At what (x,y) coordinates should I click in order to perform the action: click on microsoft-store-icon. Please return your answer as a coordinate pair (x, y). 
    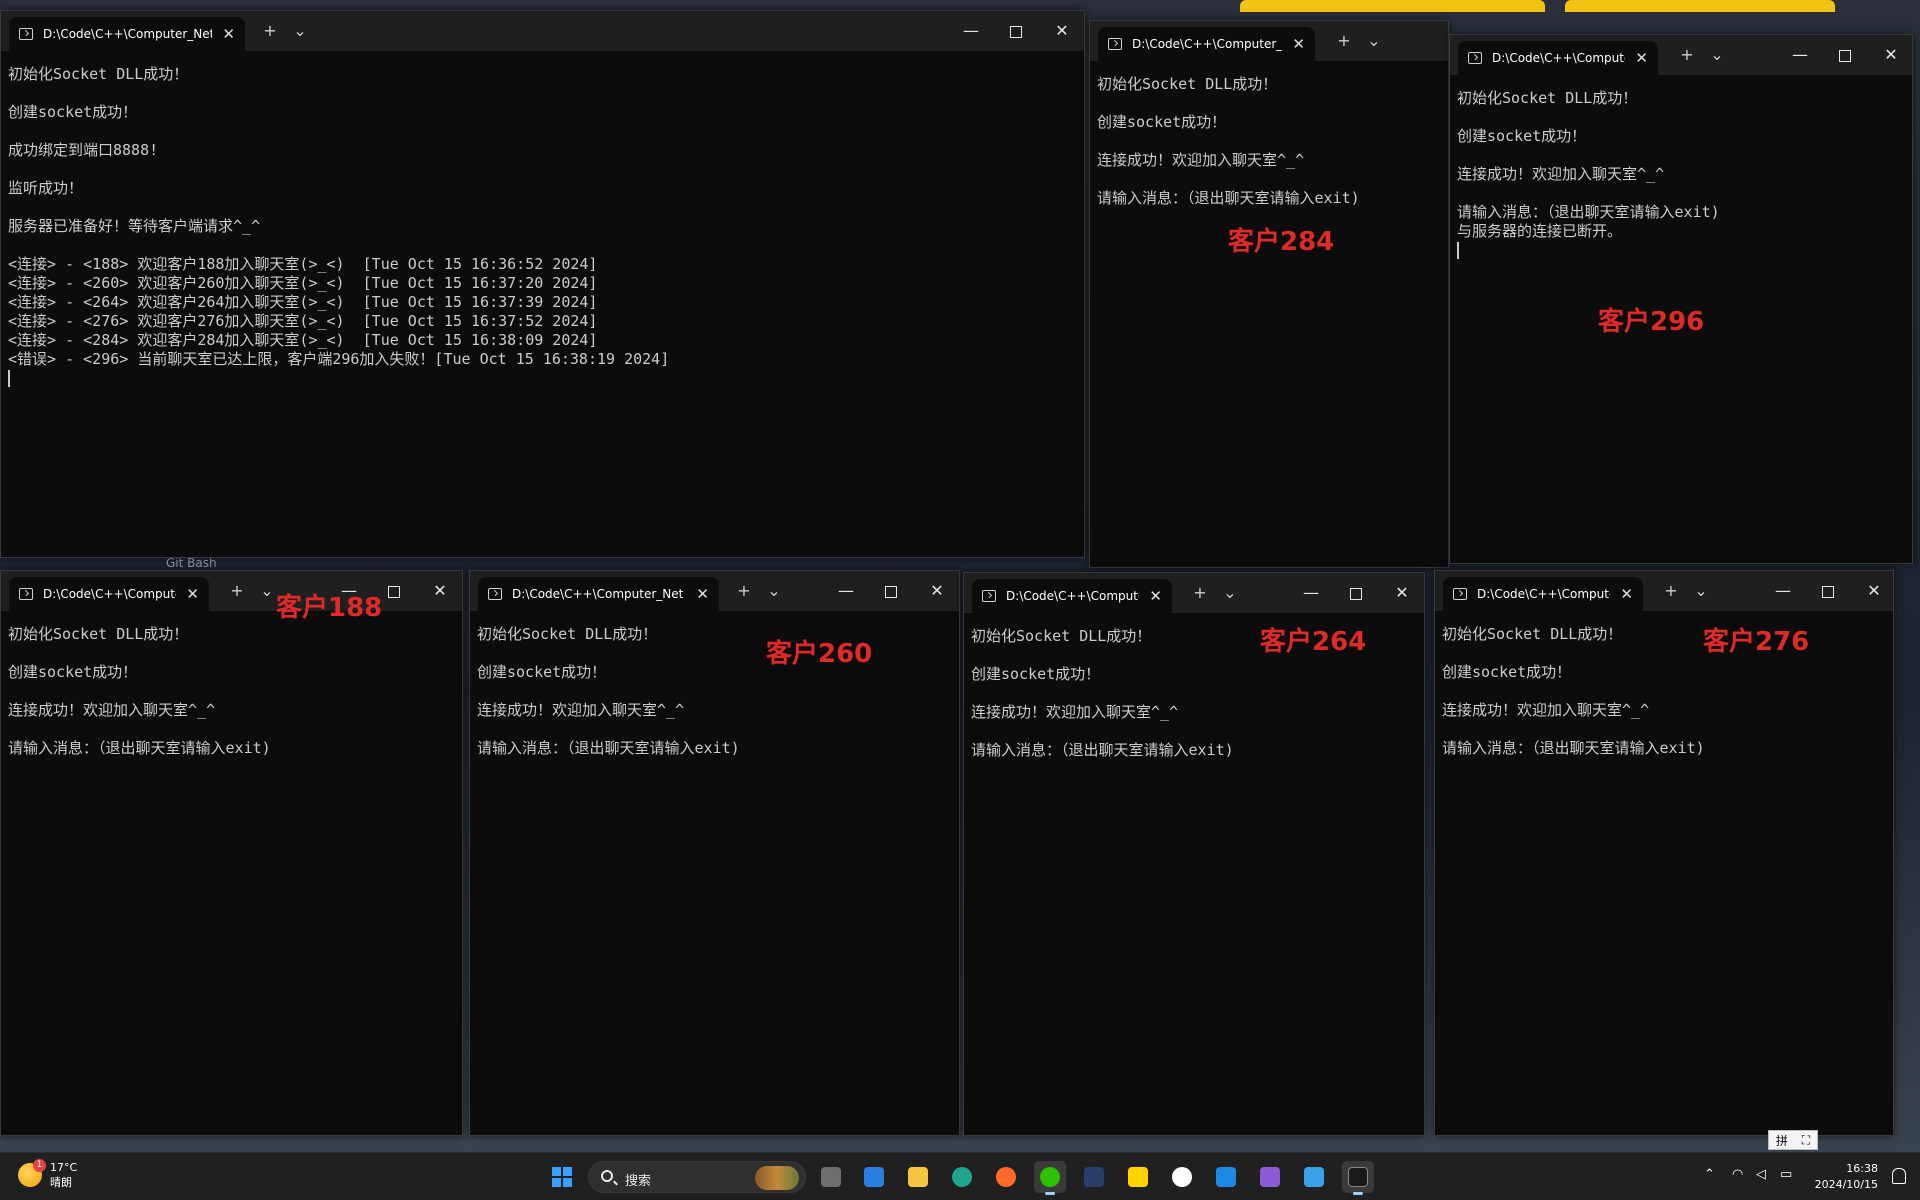
    Looking at the image, I should click on (874, 1177).